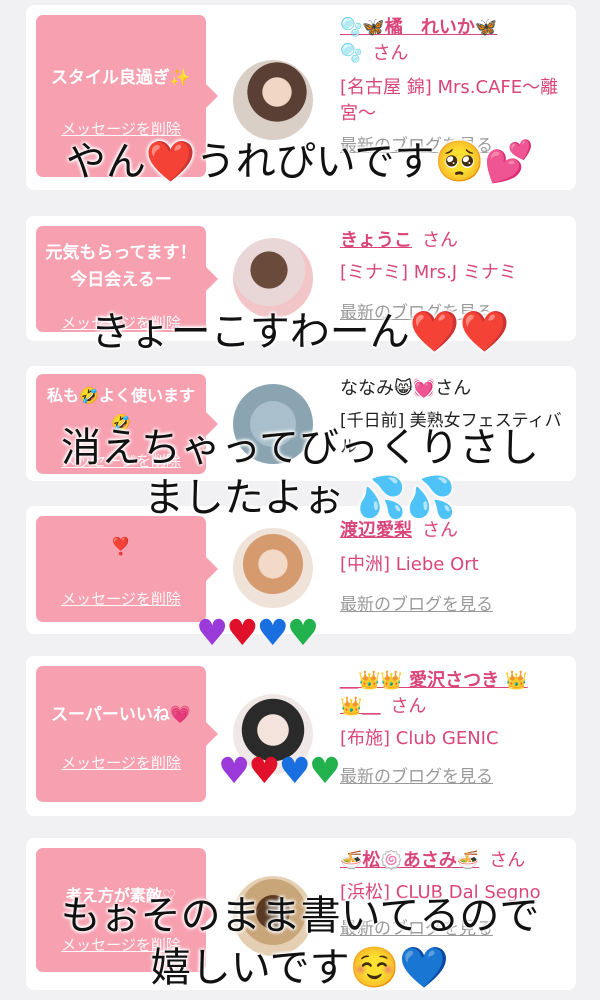  What do you see at coordinates (300, 916) in the screenshot?
I see `overlay-caption: もぉそのまま書いてるので` at bounding box center [300, 916].